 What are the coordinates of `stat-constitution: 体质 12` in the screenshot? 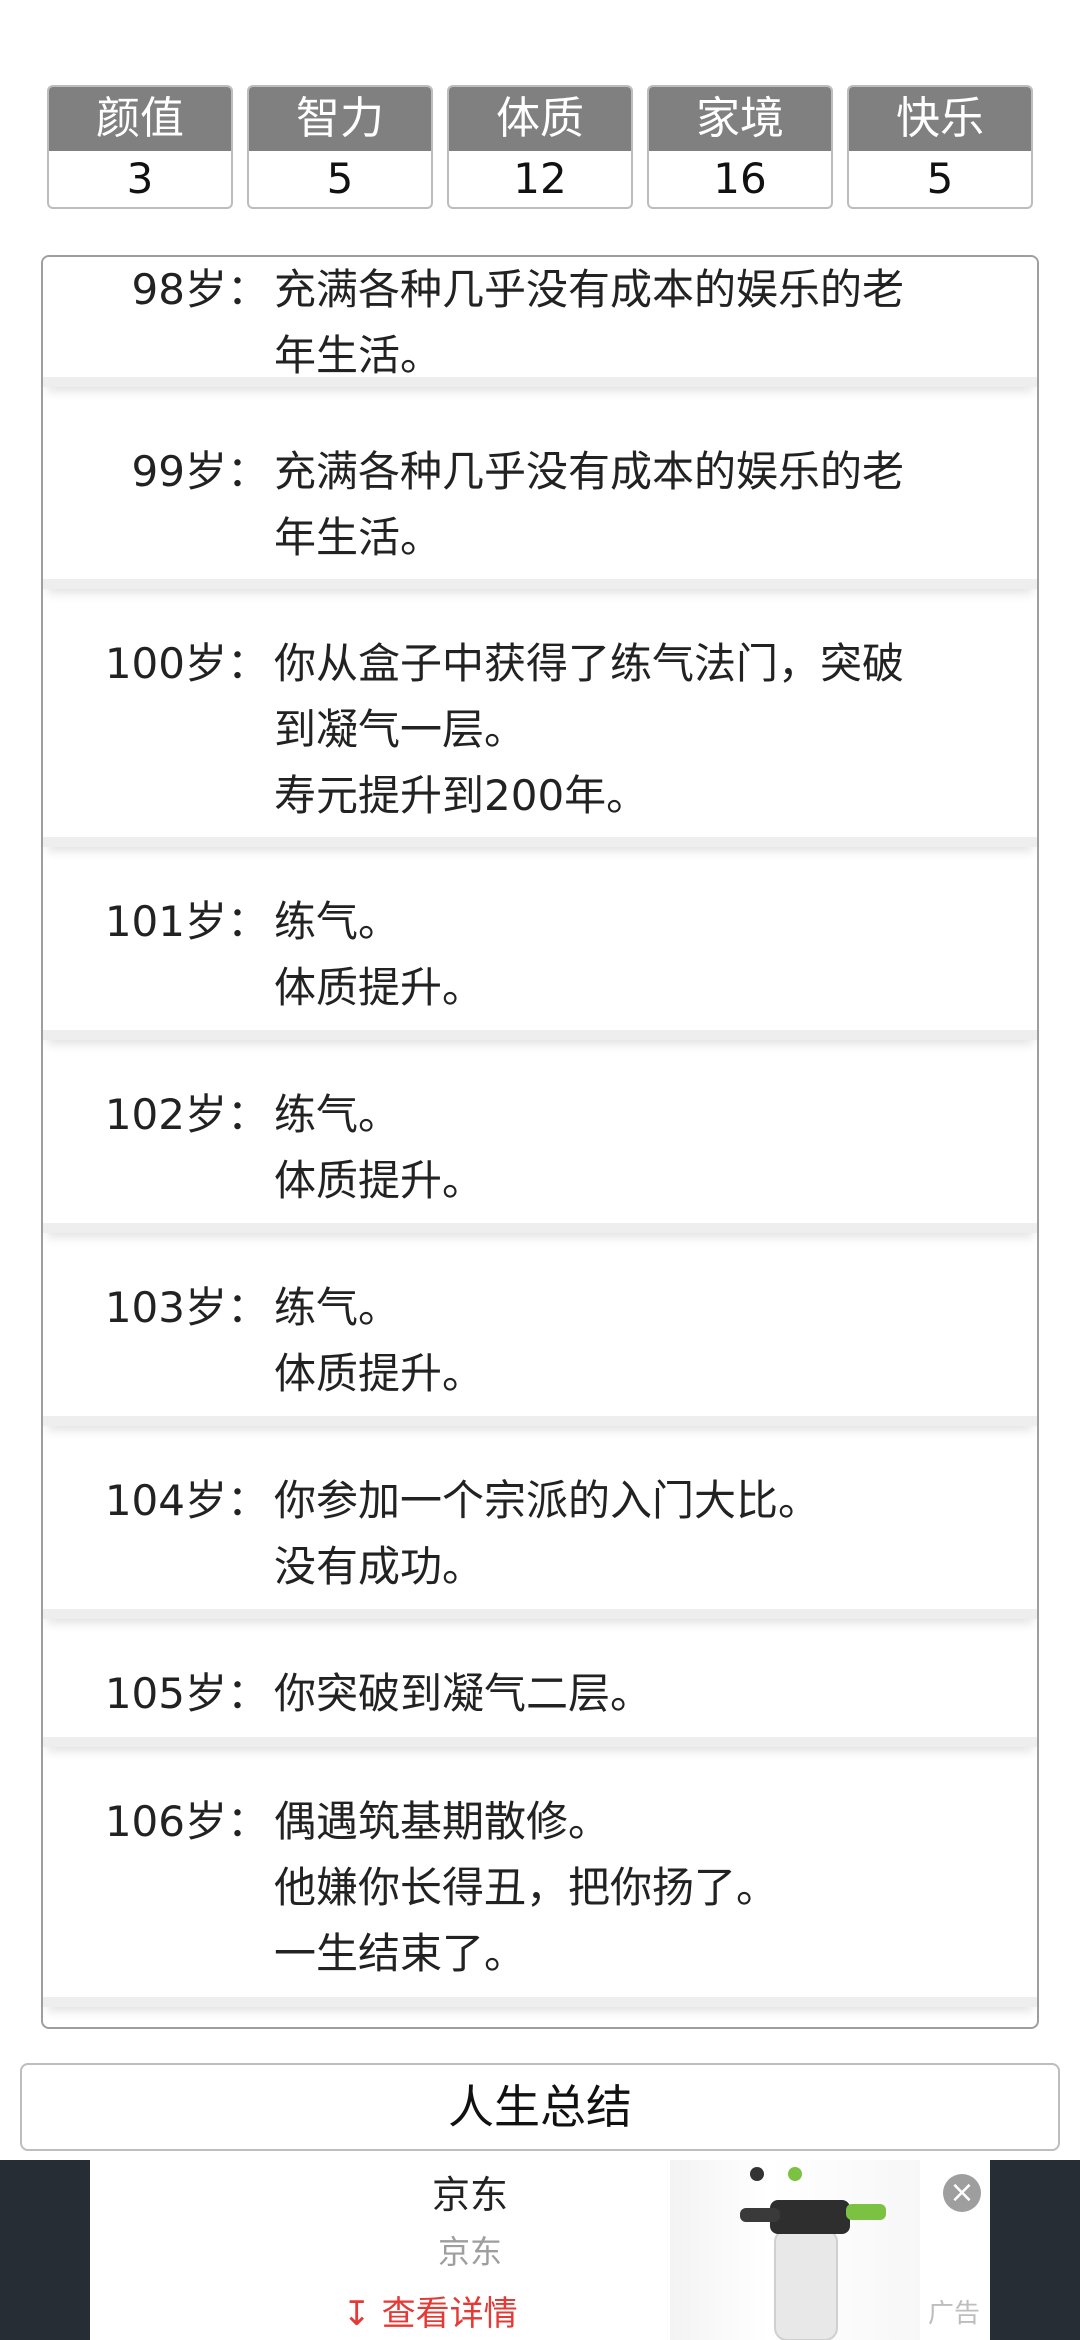 It's located at (540, 147).